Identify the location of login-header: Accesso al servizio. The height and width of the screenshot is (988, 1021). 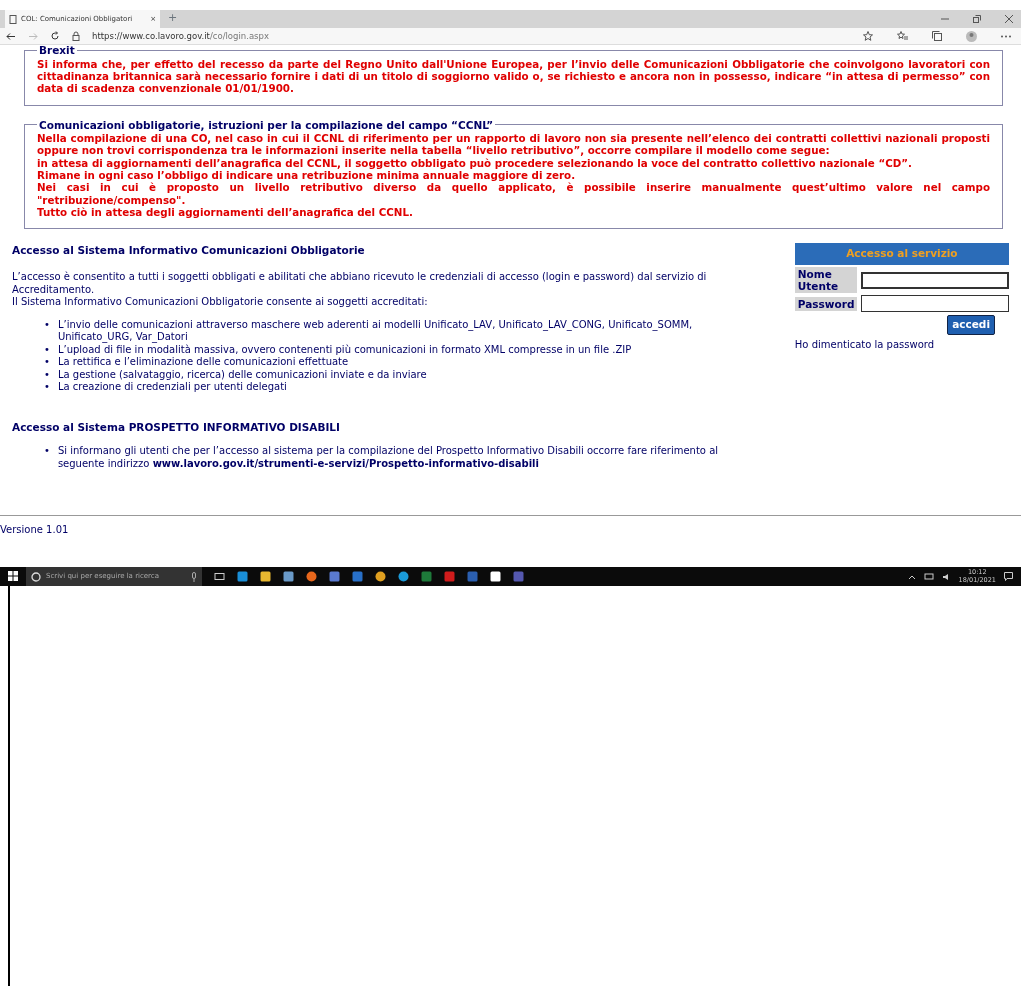
(901, 254).